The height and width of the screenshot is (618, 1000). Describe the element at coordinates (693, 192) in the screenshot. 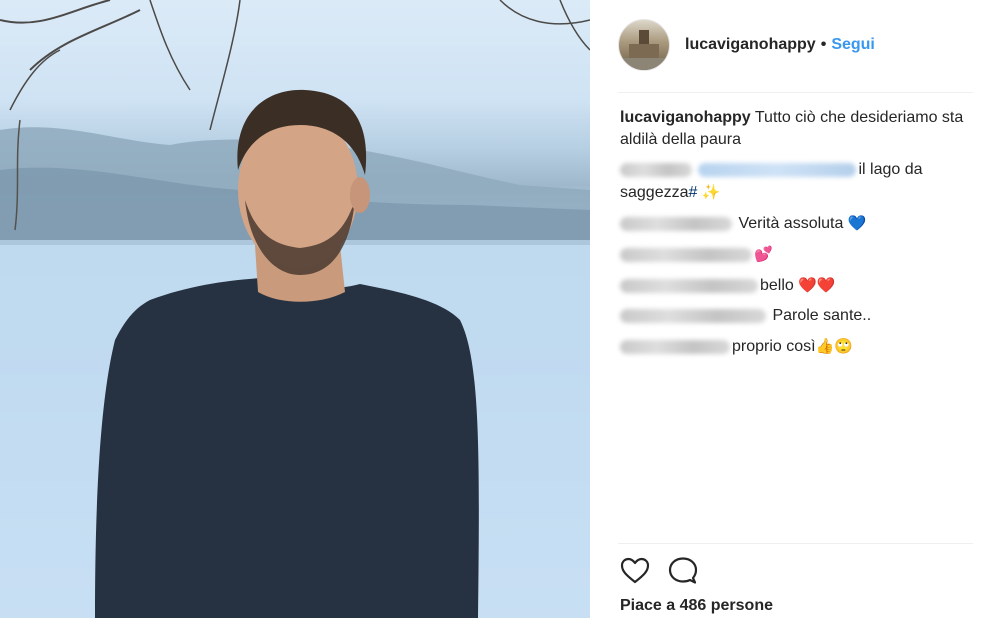

I see `hashtag-link: #` at that location.